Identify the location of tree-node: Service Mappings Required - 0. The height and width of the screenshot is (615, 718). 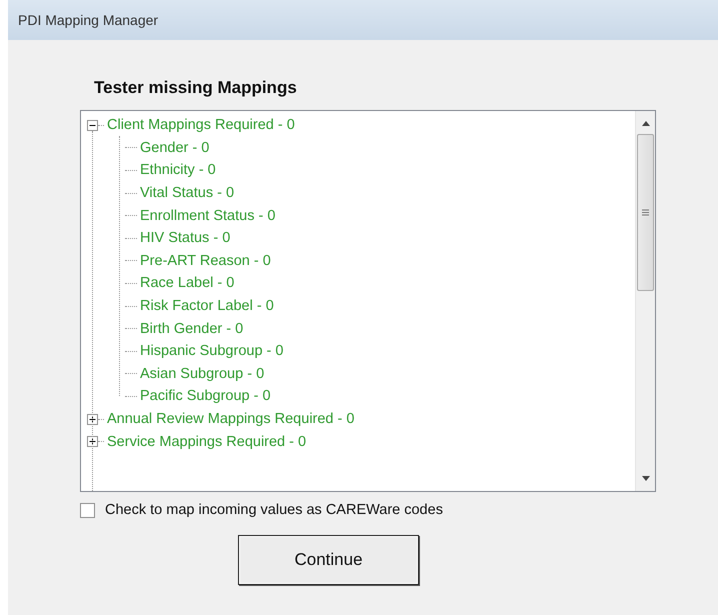
(206, 442).